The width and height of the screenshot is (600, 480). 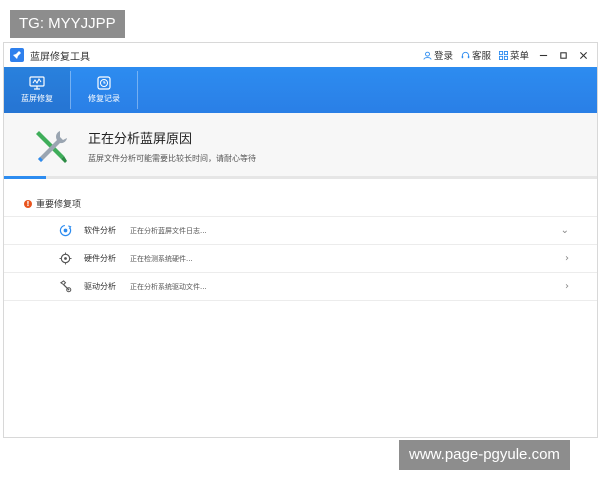 What do you see at coordinates (104, 83) in the screenshot?
I see `clock-icon` at bounding box center [104, 83].